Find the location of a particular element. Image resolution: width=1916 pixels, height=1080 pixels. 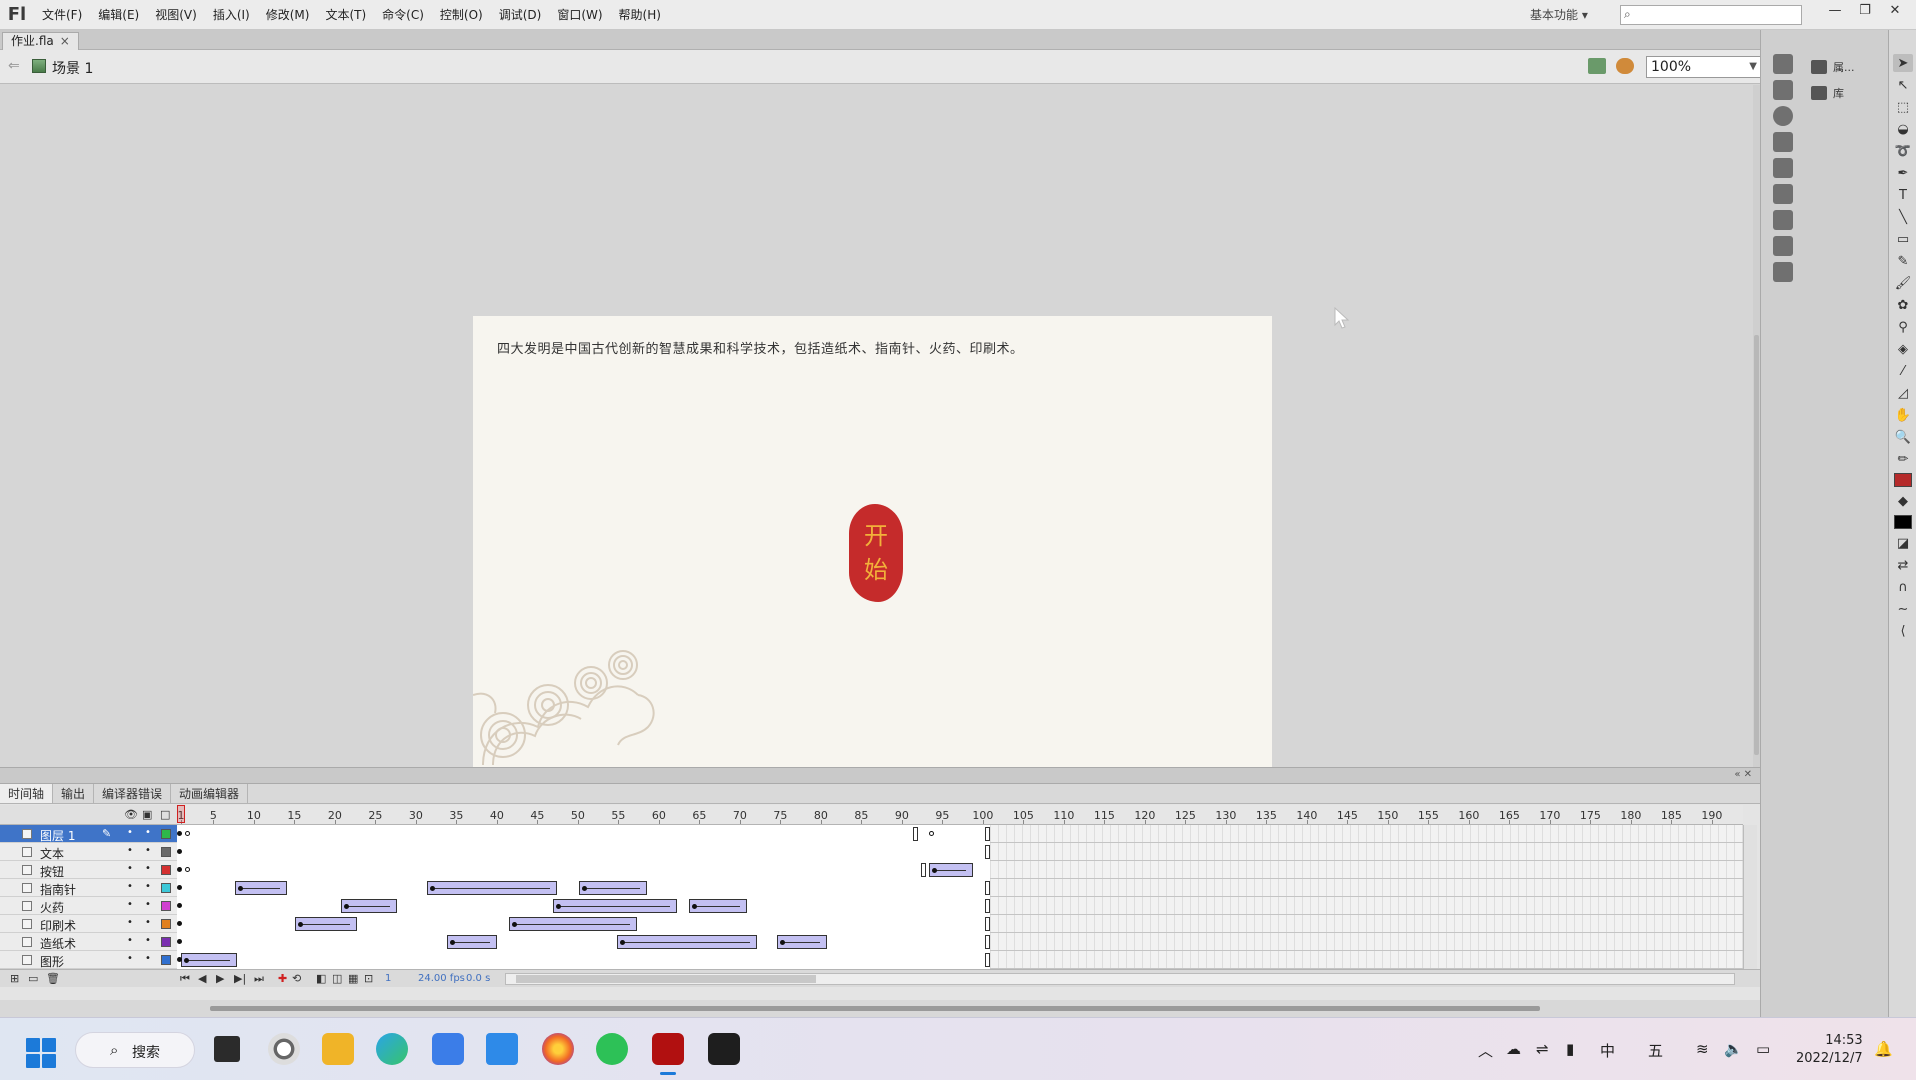

timeline-vertical-scrollbar is located at coordinates (1750, 897).